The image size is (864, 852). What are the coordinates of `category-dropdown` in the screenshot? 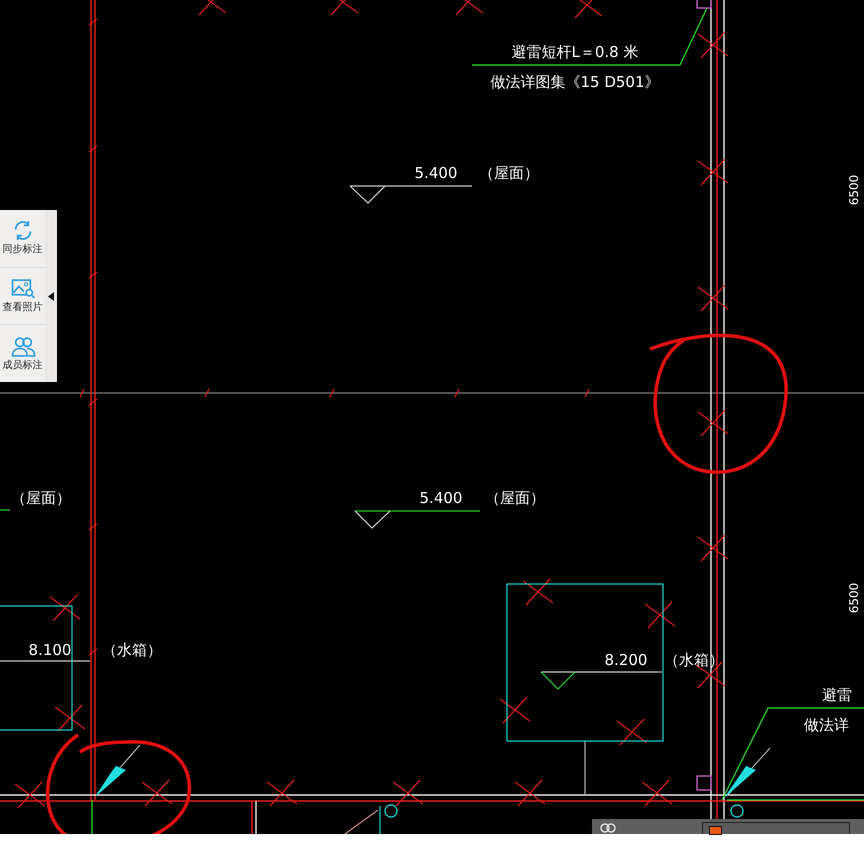 It's located at (776, 828).